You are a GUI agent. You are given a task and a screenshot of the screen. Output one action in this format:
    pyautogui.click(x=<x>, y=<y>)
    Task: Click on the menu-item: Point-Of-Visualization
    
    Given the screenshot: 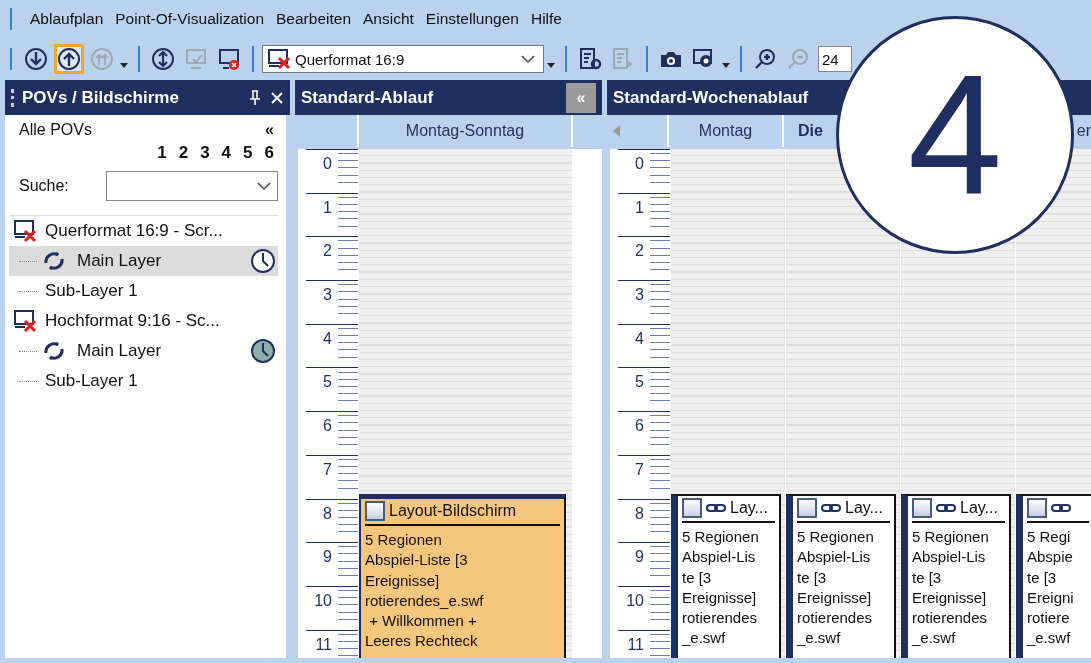 What is the action you would take?
    pyautogui.click(x=190, y=19)
    